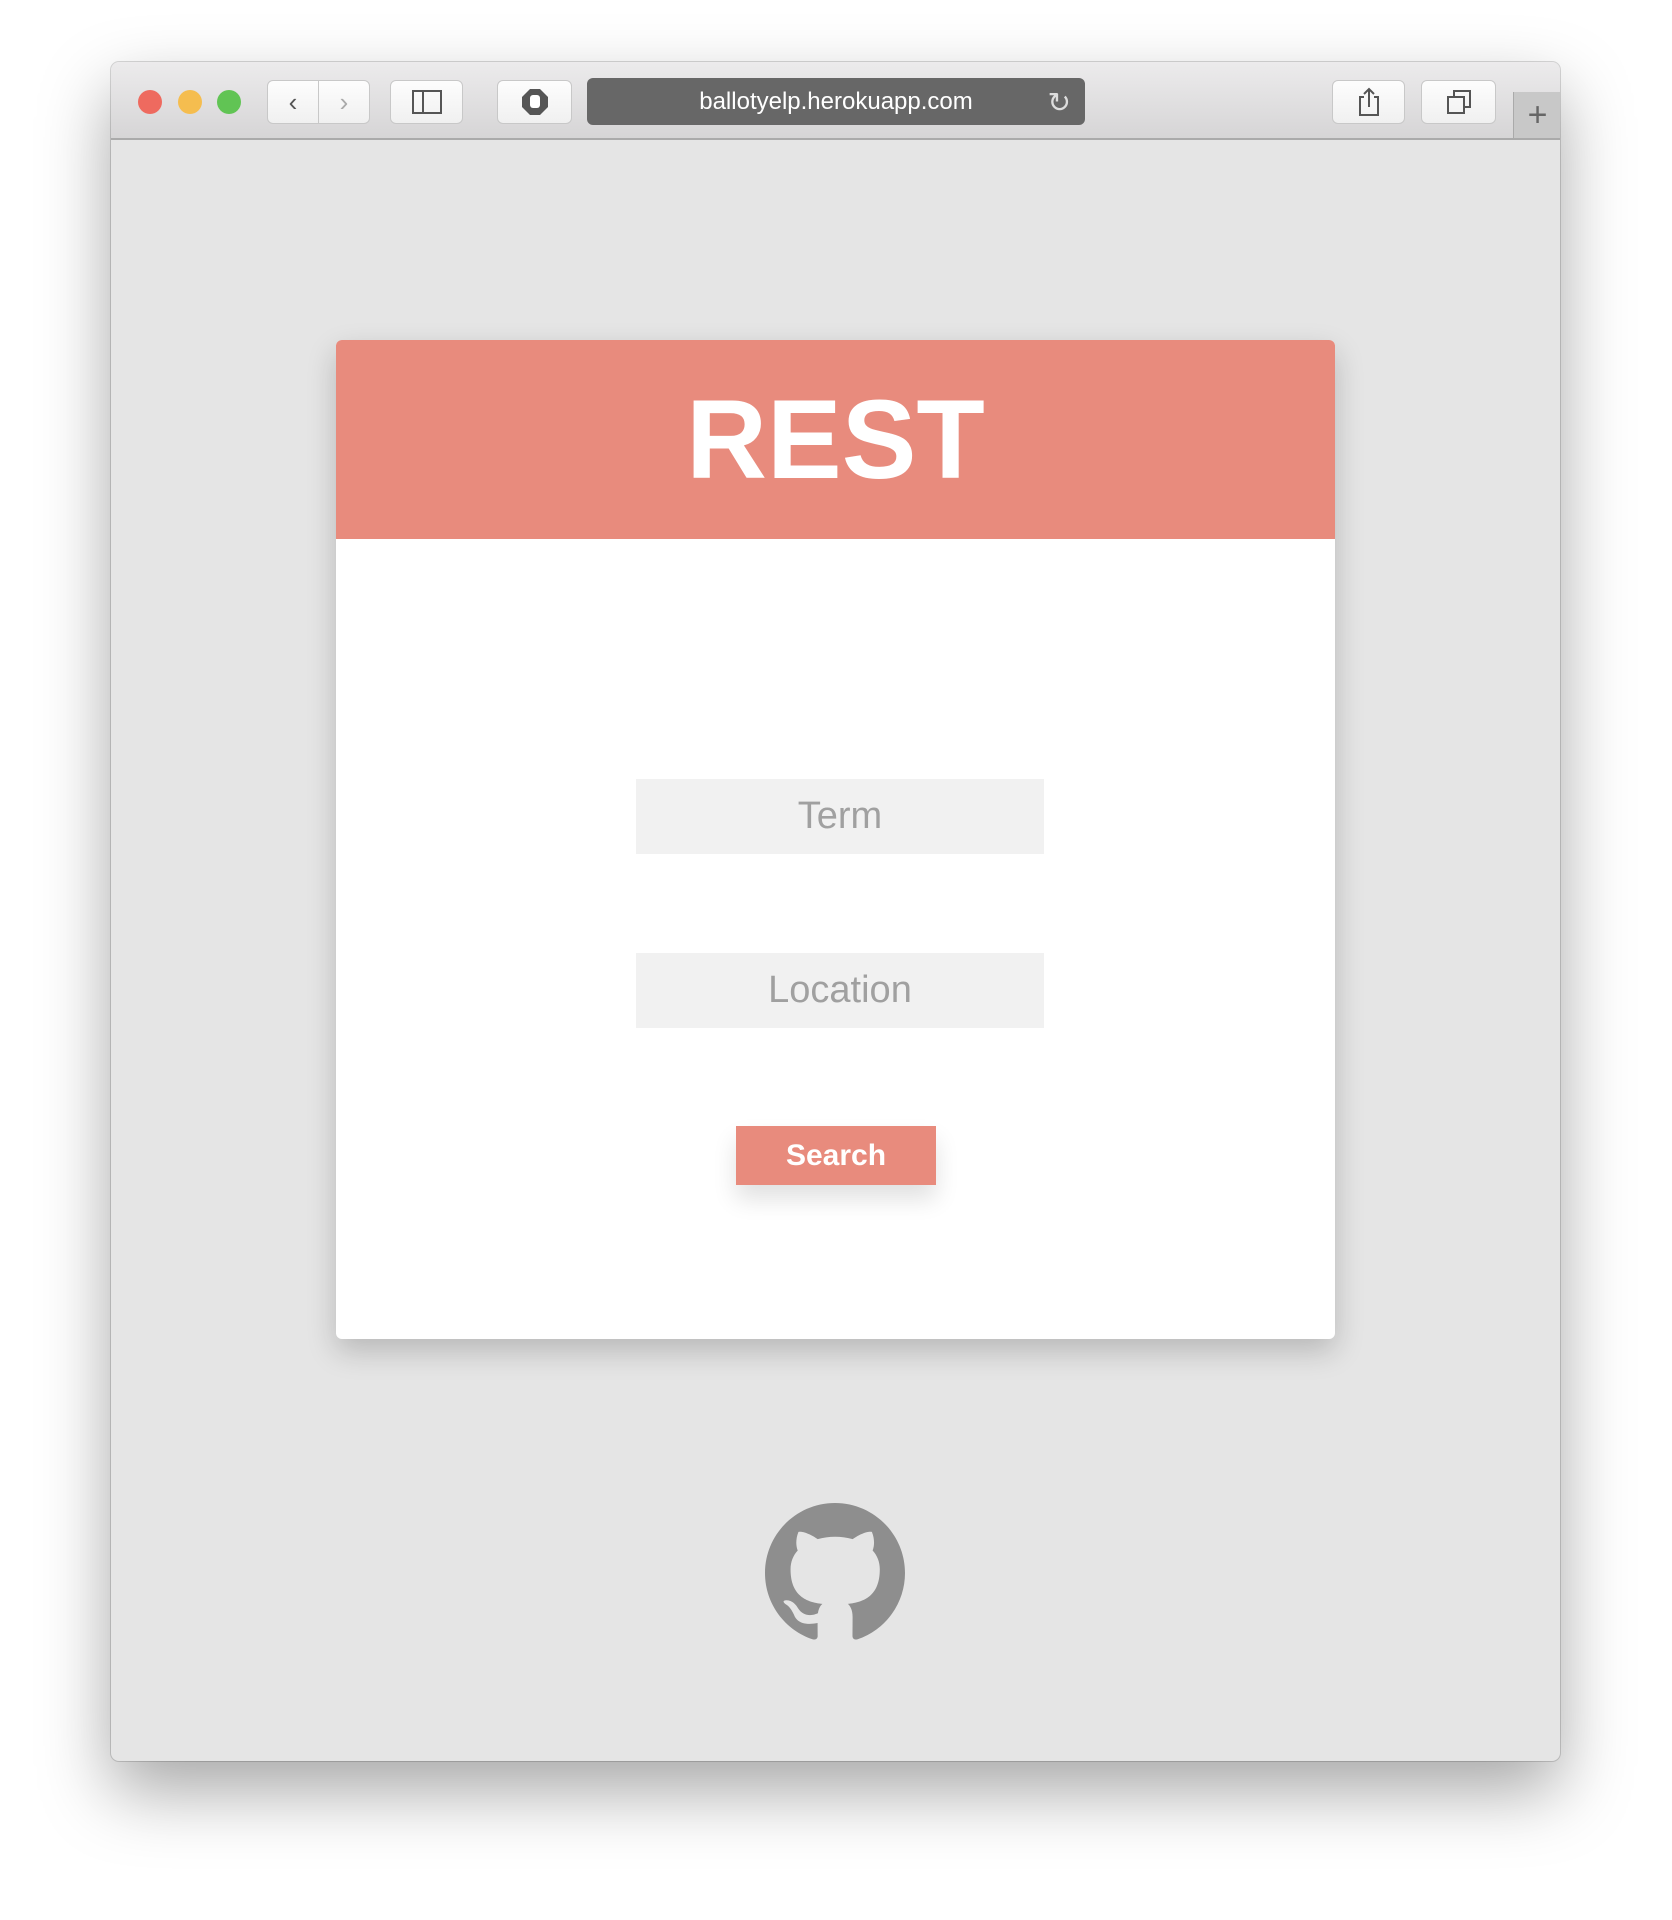 This screenshot has height=1920, width=1672. I want to click on hand-stop-icon, so click(534, 102).